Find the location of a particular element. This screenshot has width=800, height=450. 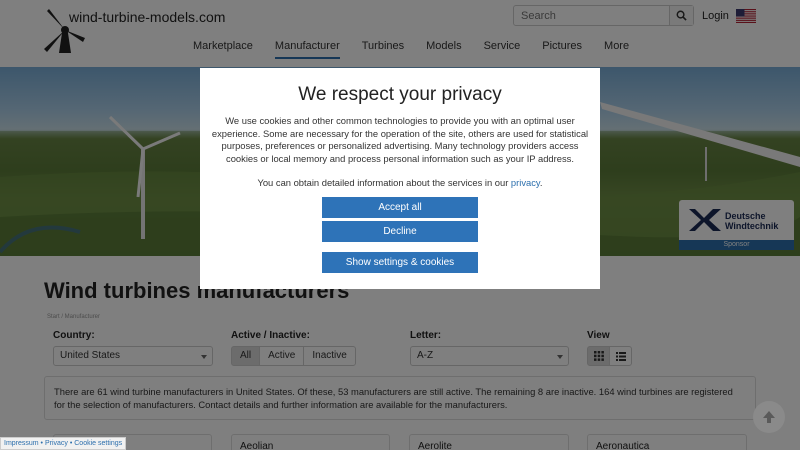

footer-links: Impressum • Privacy • Cookie settings is located at coordinates (63, 443).